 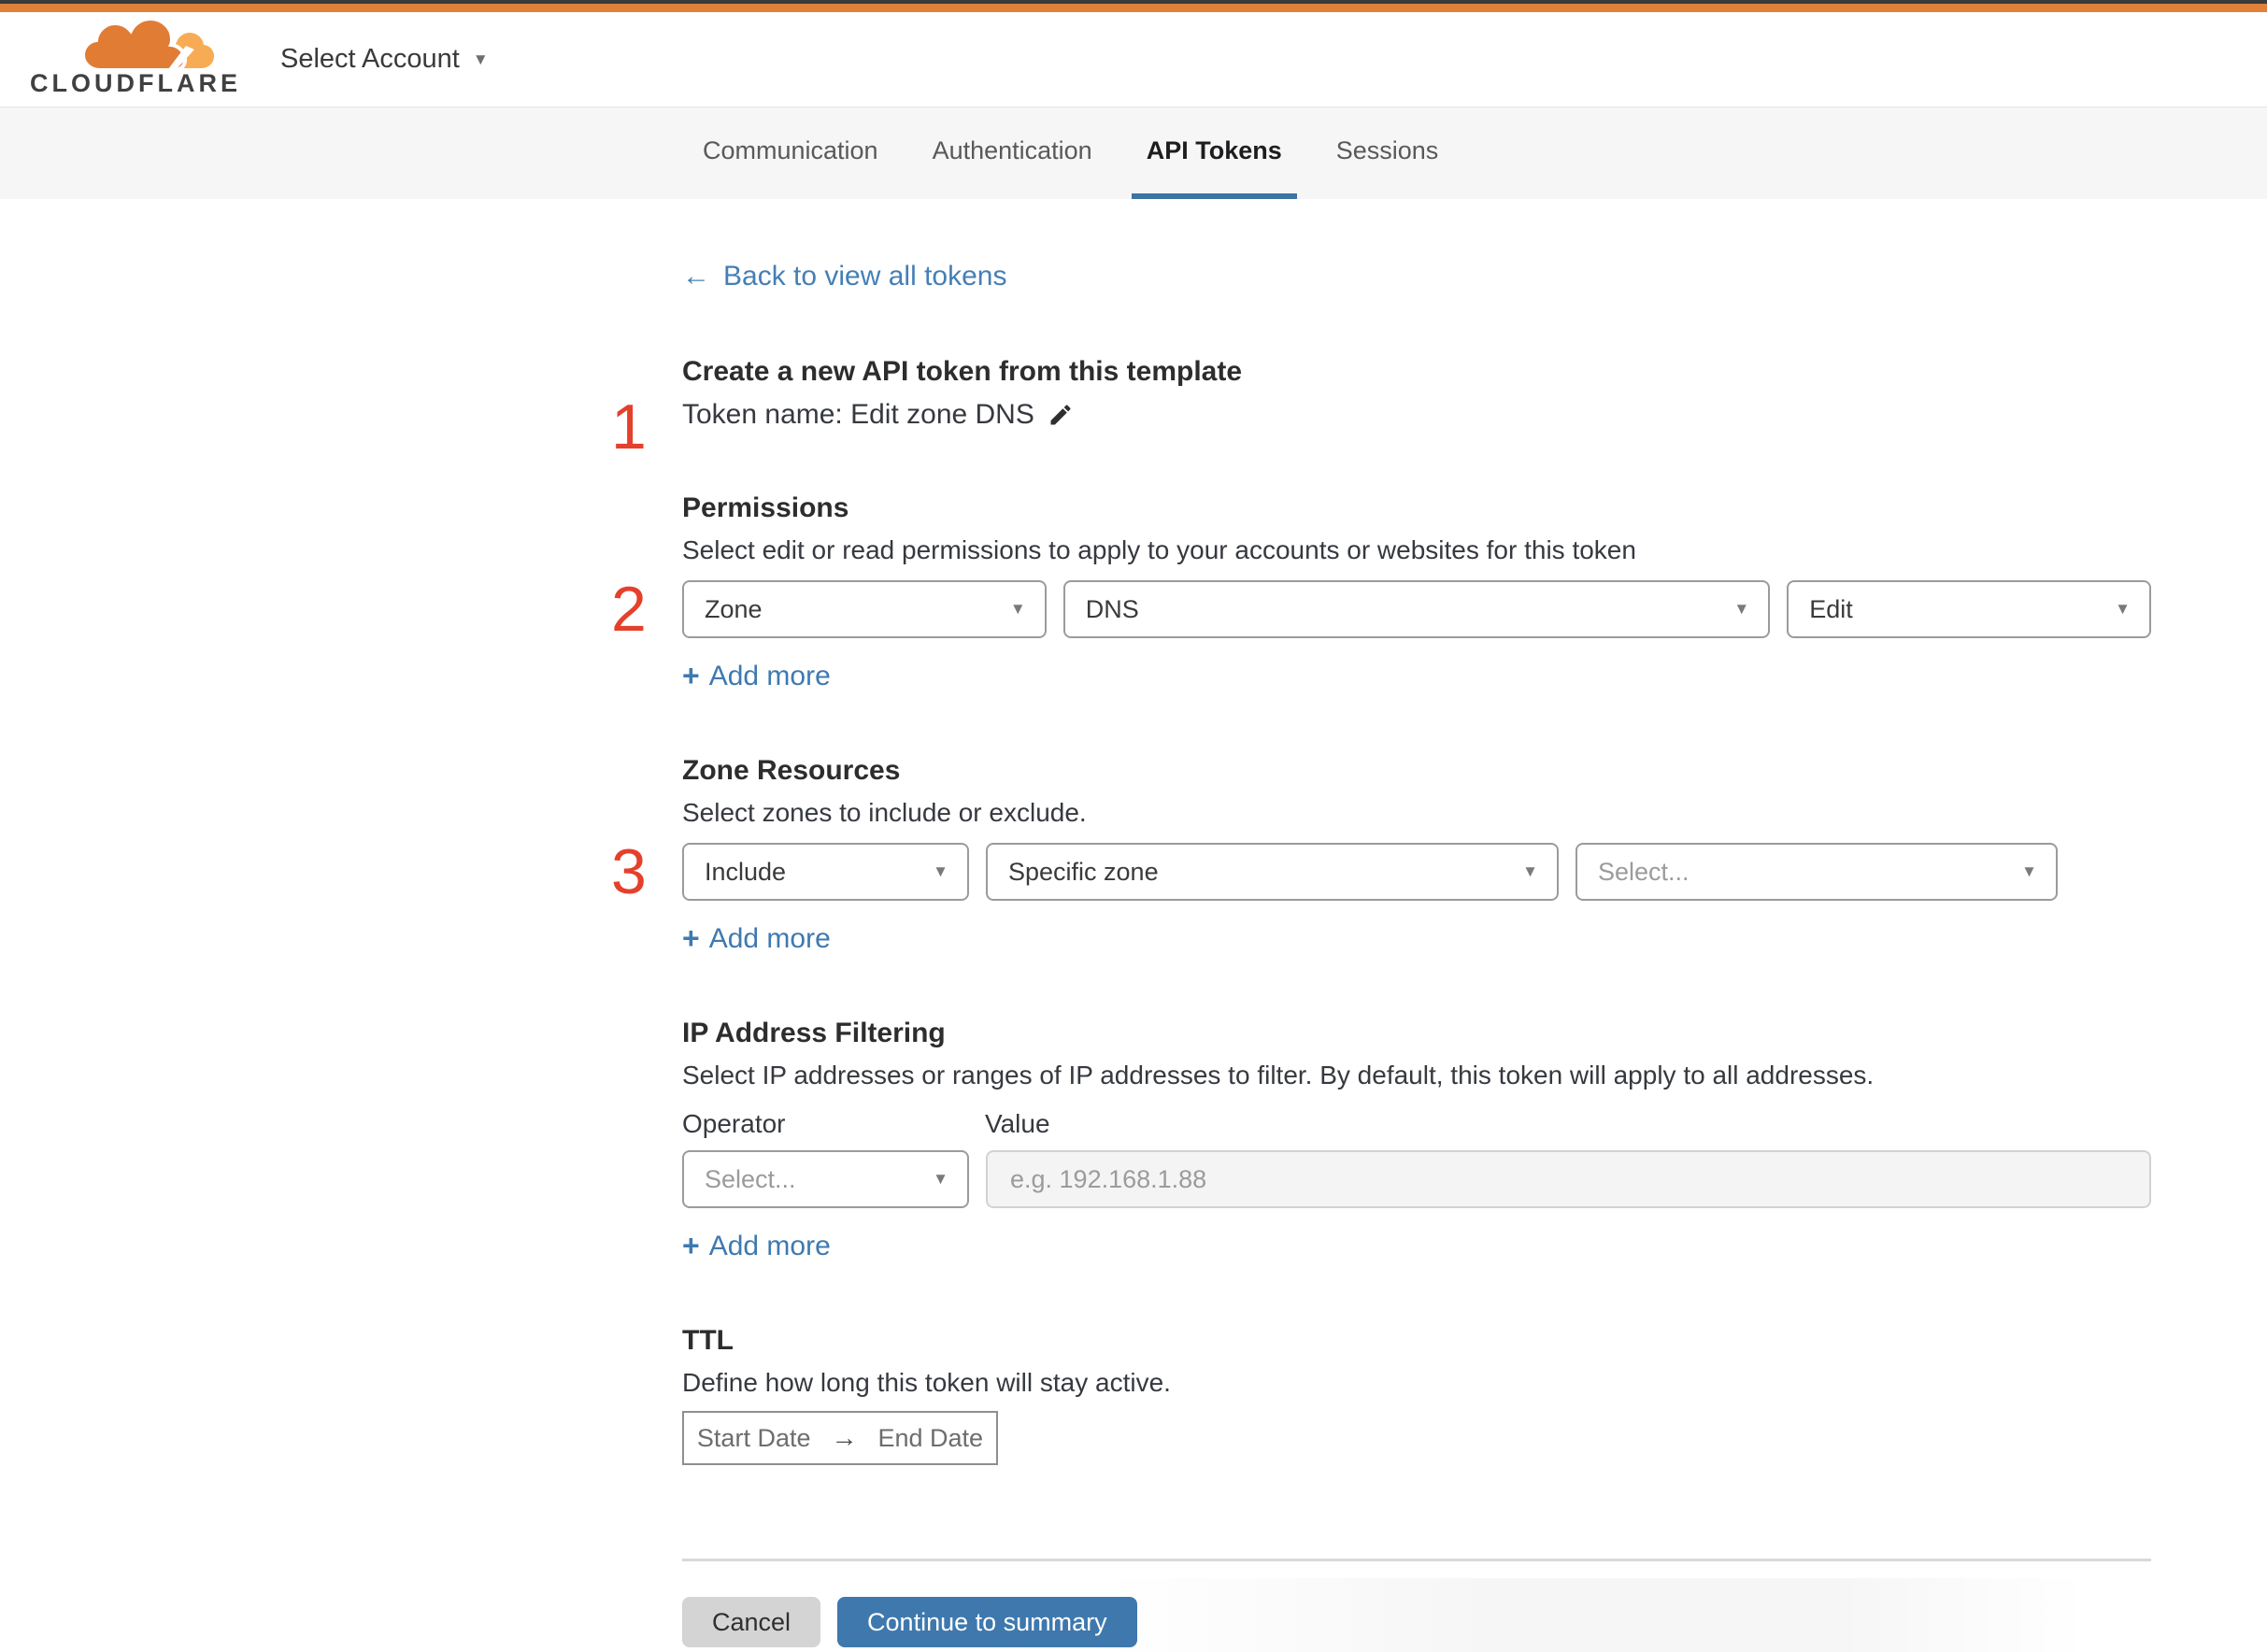 What do you see at coordinates (629, 428) in the screenshot?
I see `annotation-number-1: 1` at bounding box center [629, 428].